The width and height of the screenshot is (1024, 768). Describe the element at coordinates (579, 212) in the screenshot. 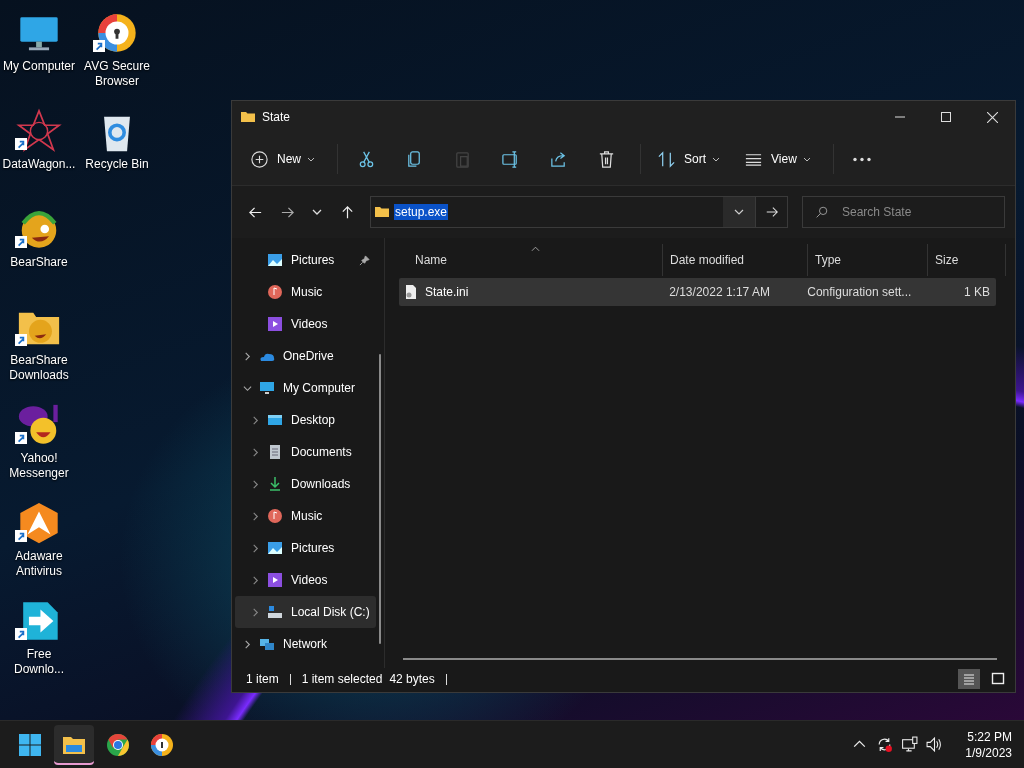

I see `address-bar: setup.exe` at that location.